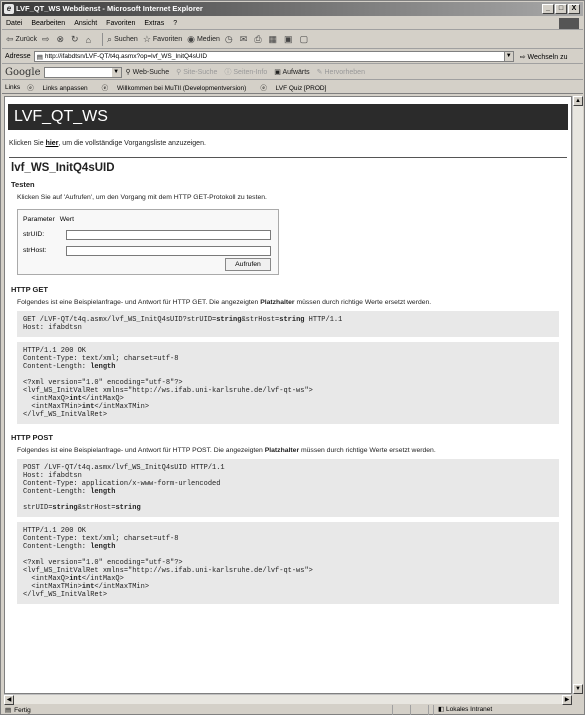  I want to click on print-button: ⎙, so click(258, 39).